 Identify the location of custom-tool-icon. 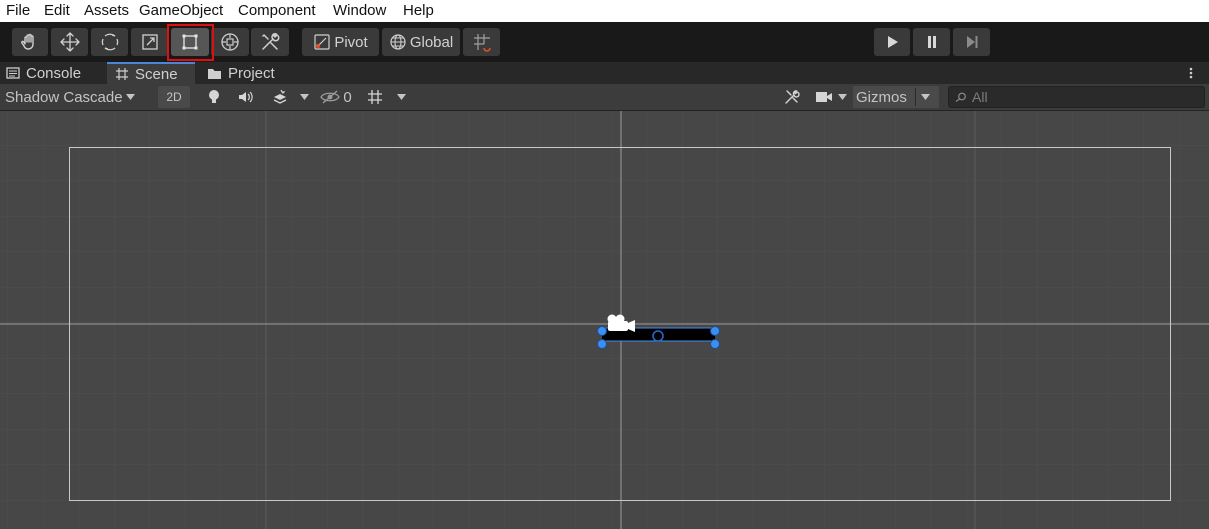
(271, 41).